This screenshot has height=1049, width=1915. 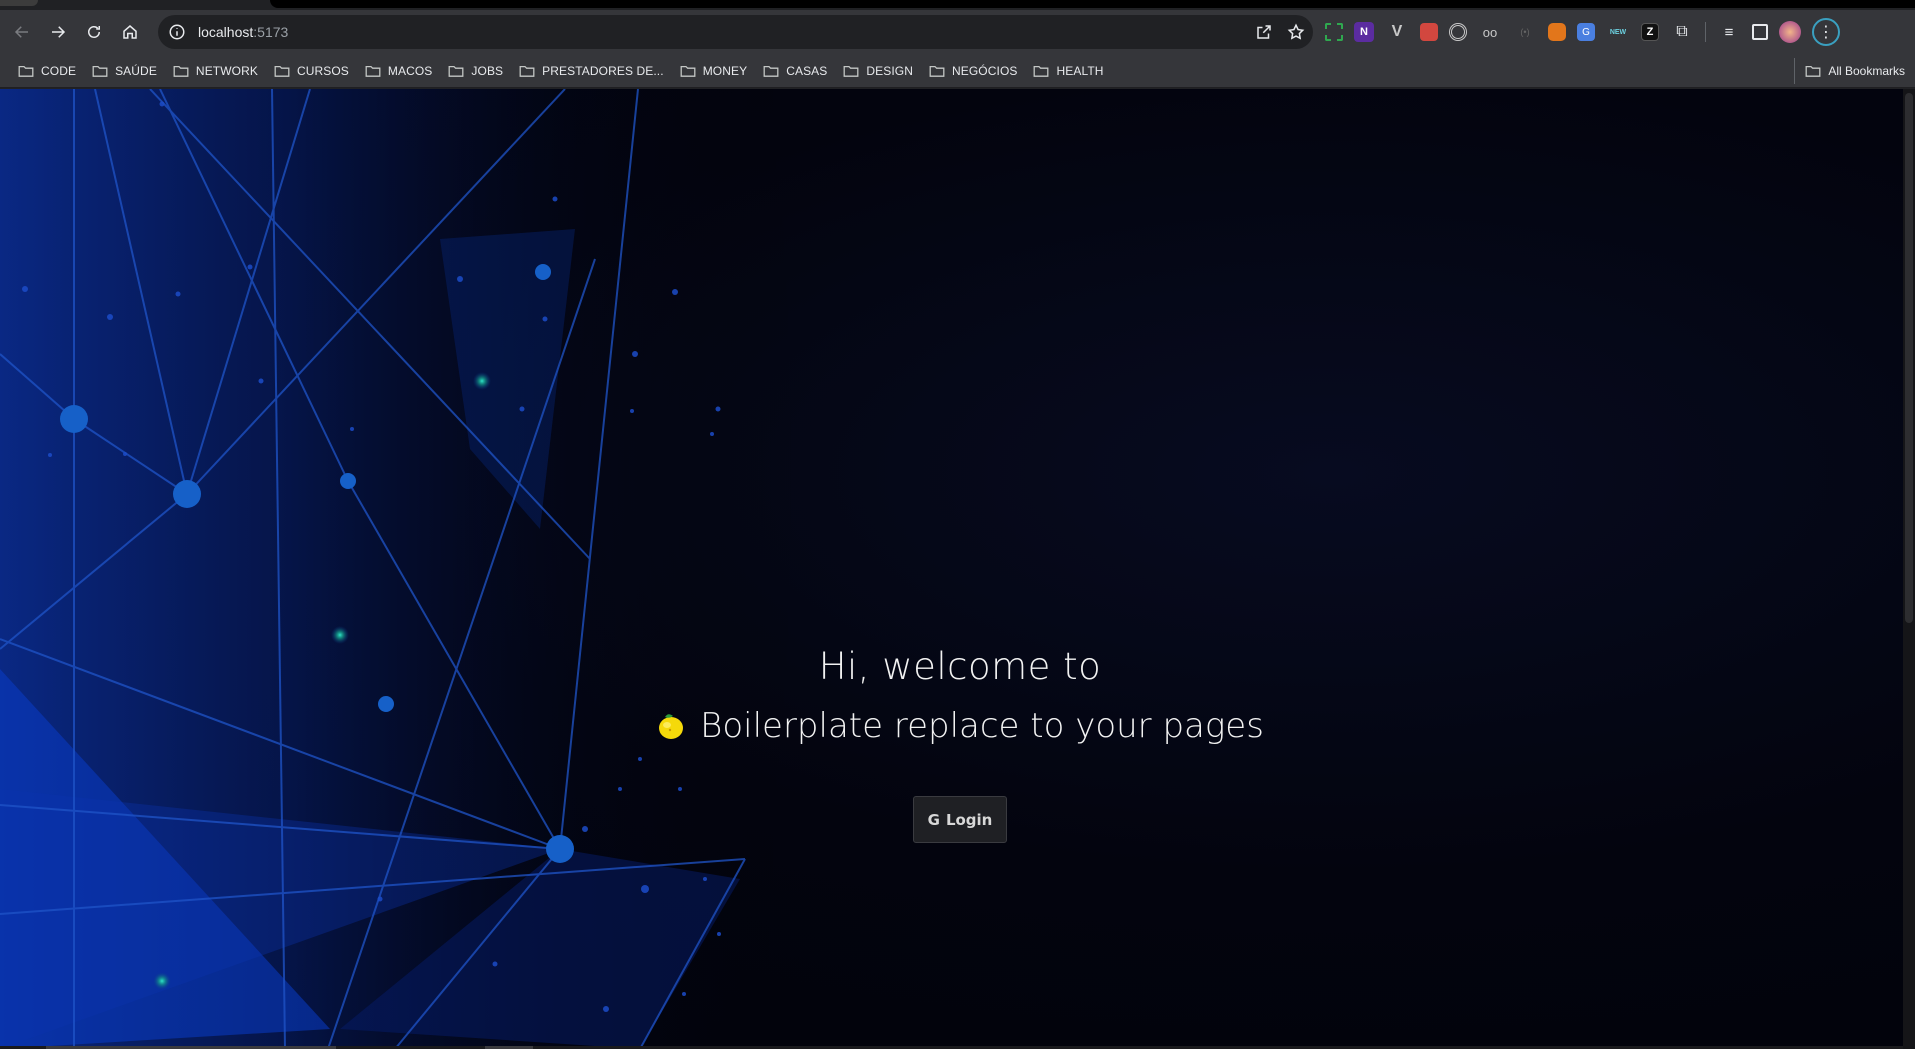 I want to click on bookmark-label: CODE, so click(x=59, y=70).